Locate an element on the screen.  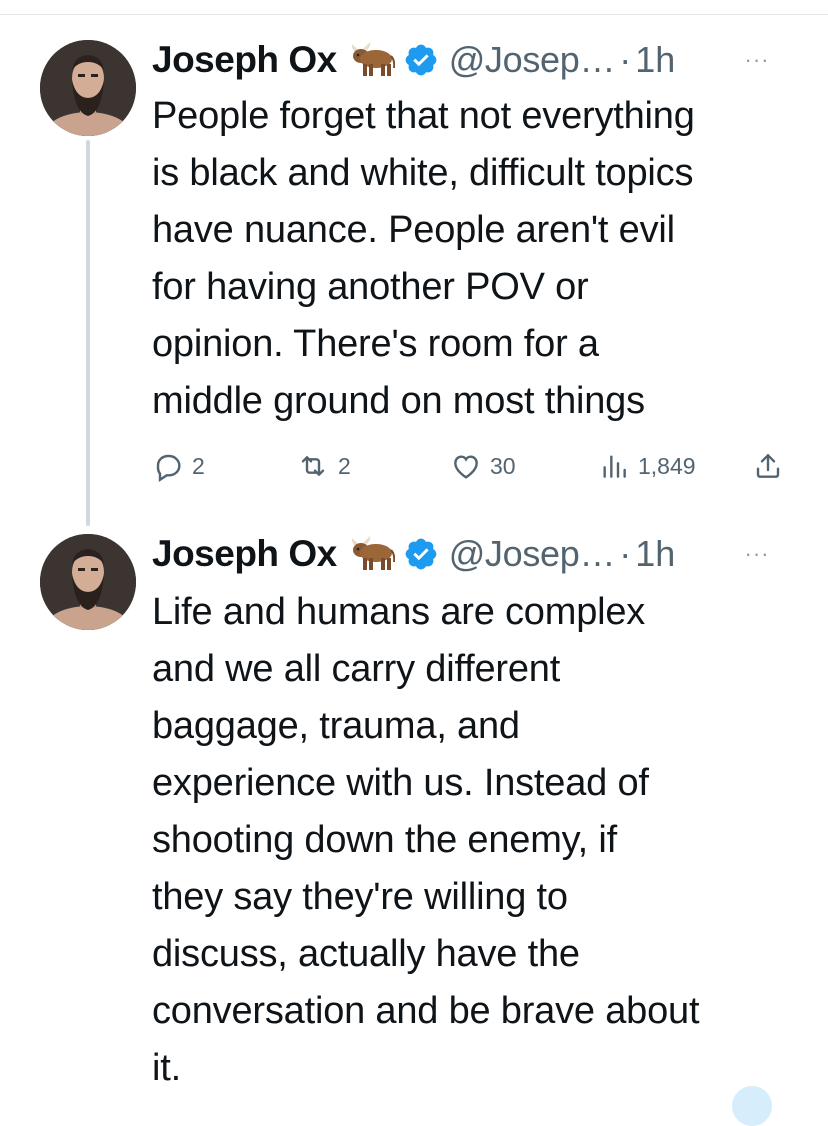
reply-icon is located at coordinates (168, 466).